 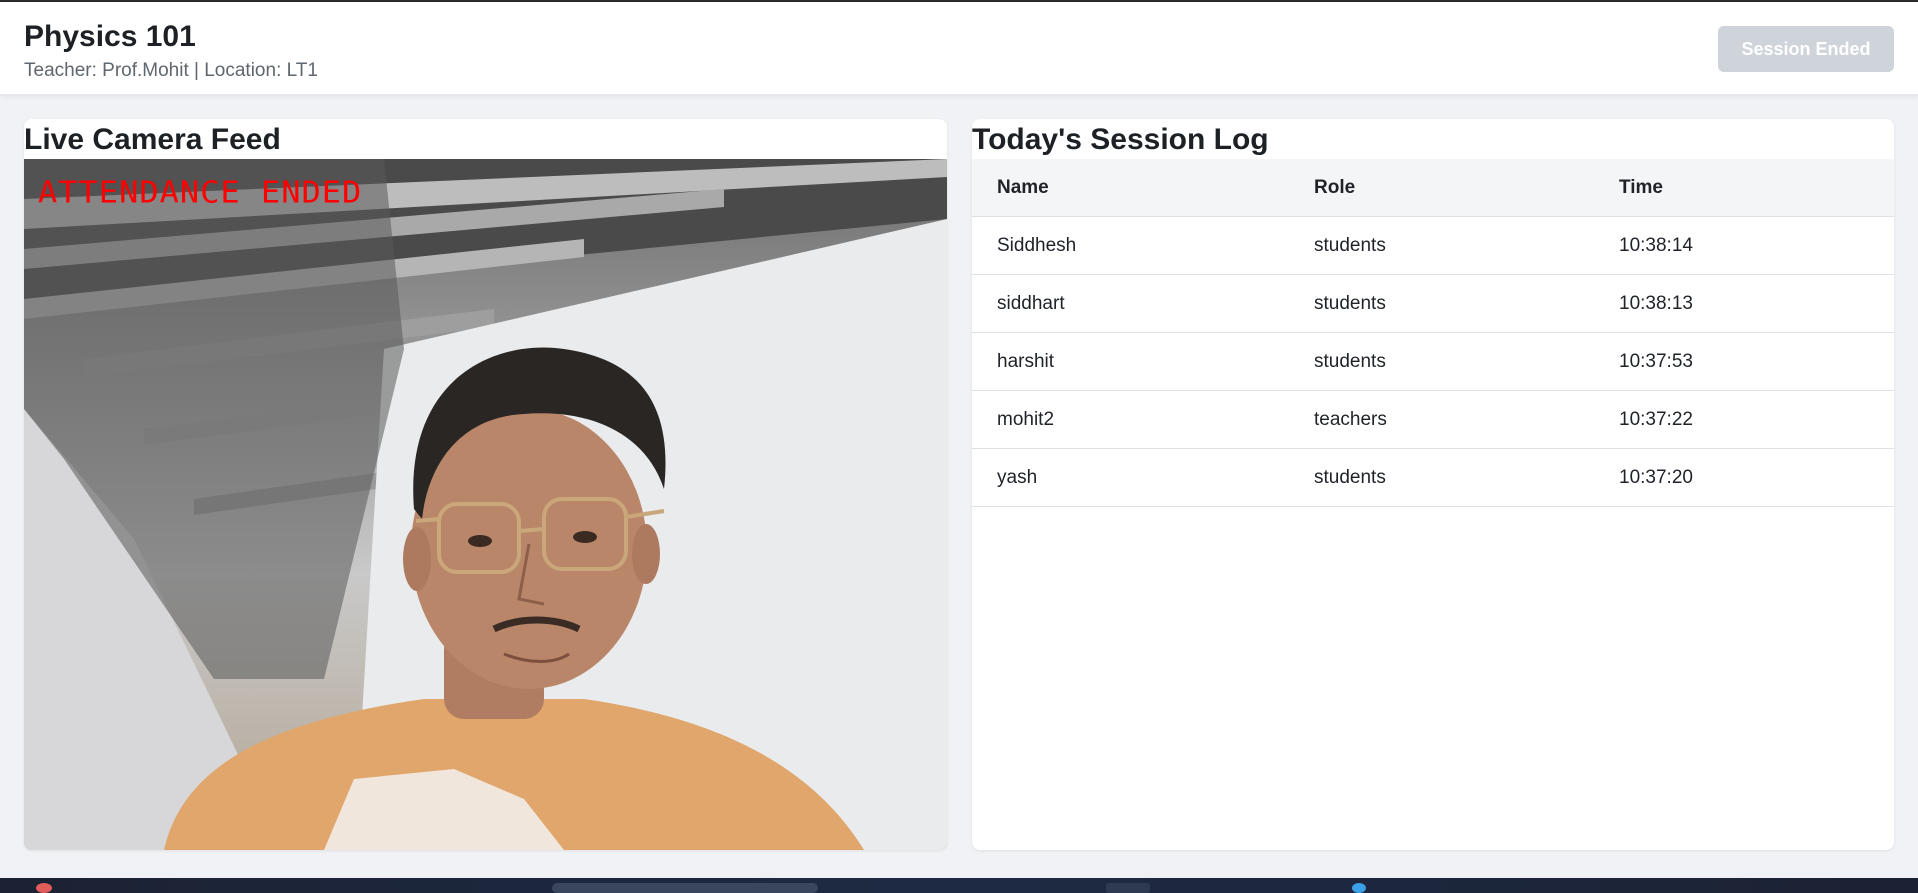 I want to click on table-row: harshit students 10:37:53, so click(x=1433, y=361).